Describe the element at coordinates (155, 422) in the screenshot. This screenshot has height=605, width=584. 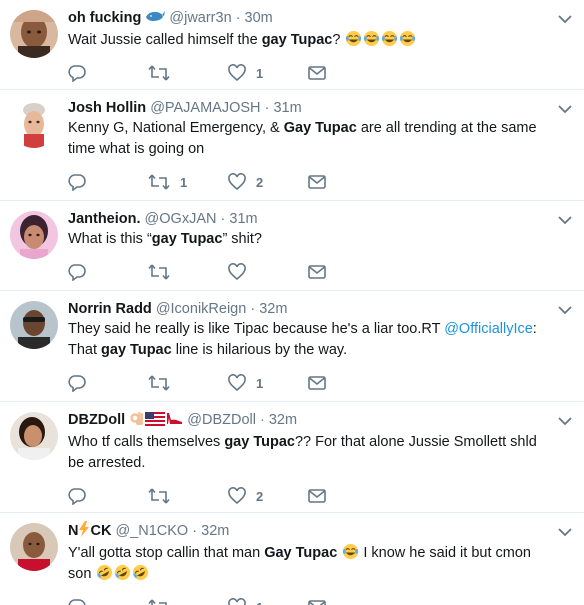
I see `us-flag-icon` at that location.